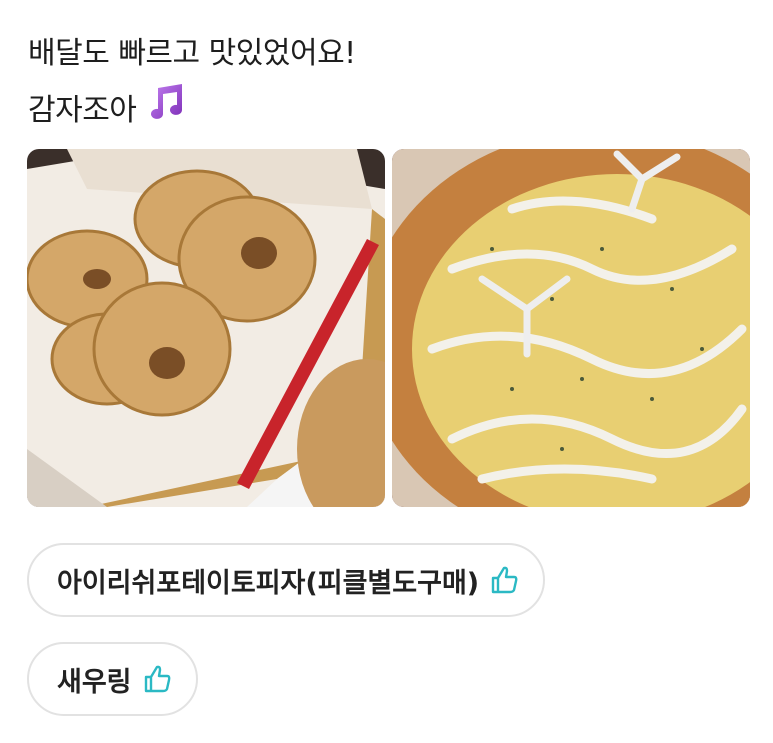  Describe the element at coordinates (192, 111) in the screenshot. I see `review-line-2: 감자조아` at that location.